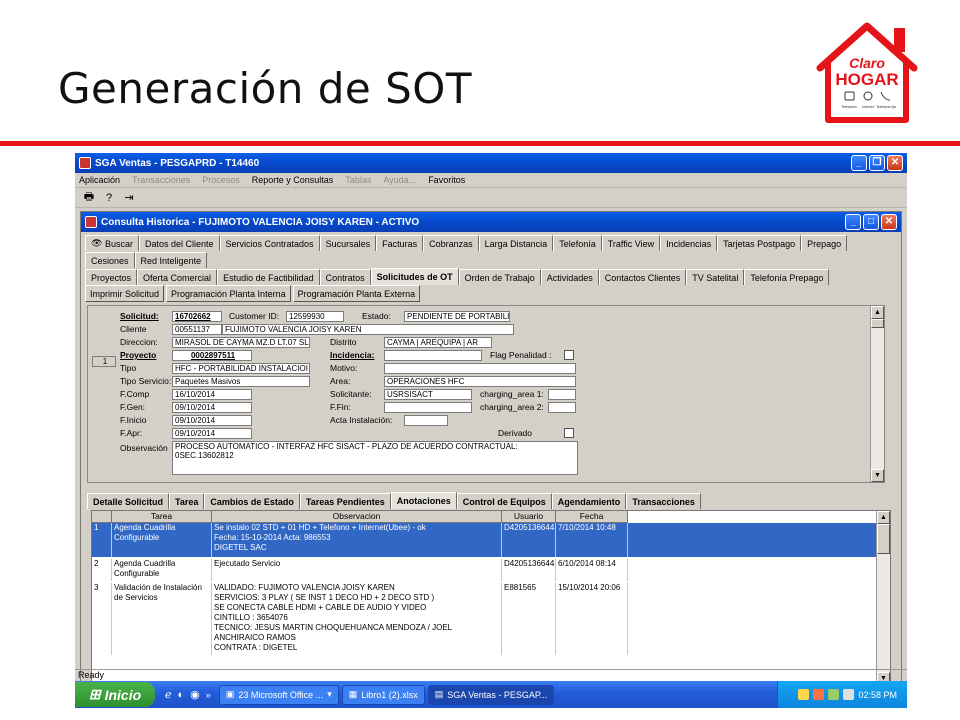 The image size is (960, 720). Describe the element at coordinates (877, 163) in the screenshot. I see `restore-button: ❐` at that location.